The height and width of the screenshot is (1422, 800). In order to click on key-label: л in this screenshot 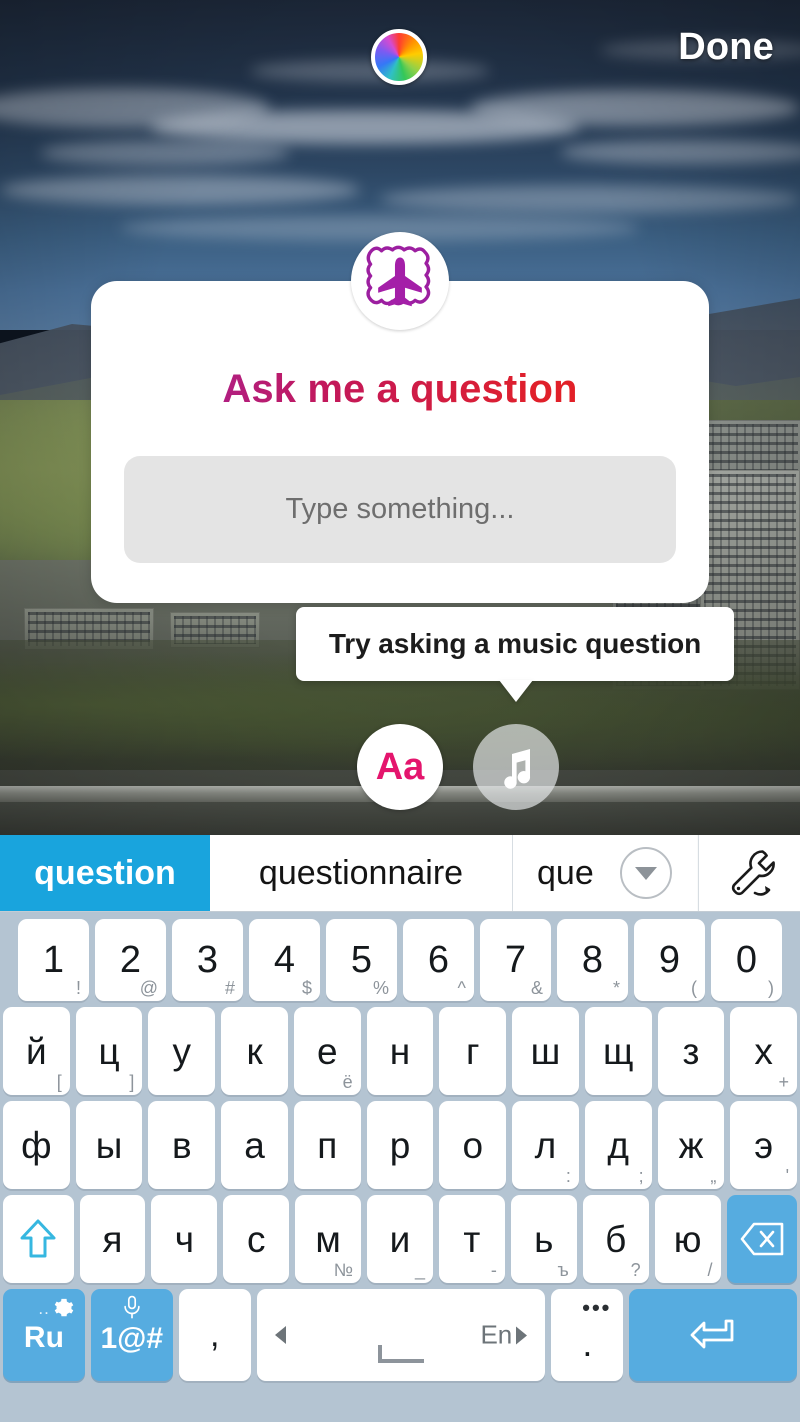, I will do `click(545, 1145)`.